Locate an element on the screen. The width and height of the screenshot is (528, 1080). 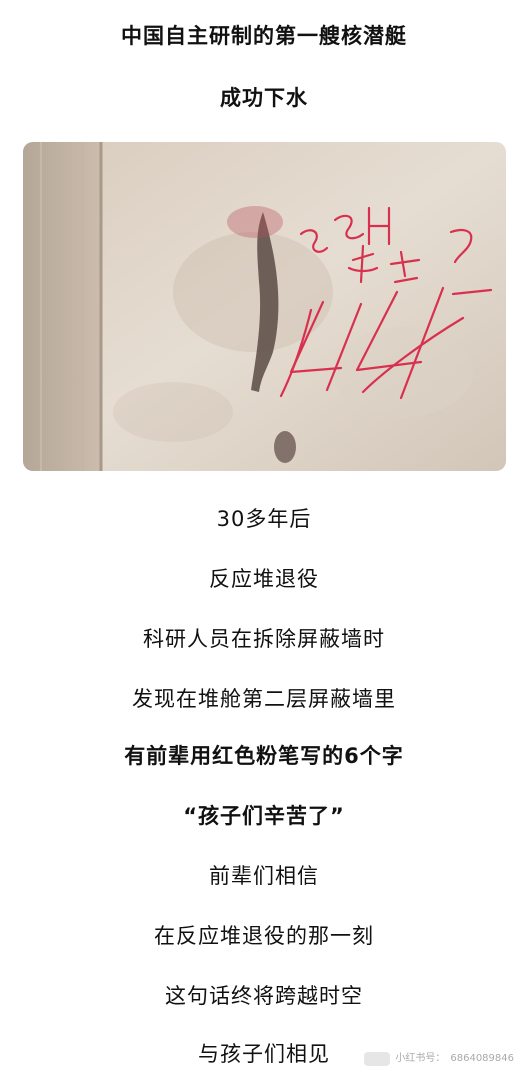
xiaohongshu-logo-icon is located at coordinates (377, 1059).